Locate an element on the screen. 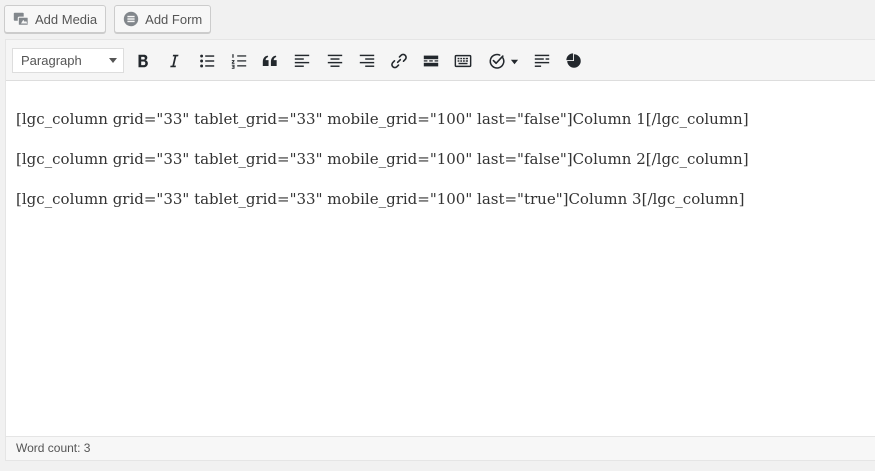  numbered-list-button is located at coordinates (239, 61).